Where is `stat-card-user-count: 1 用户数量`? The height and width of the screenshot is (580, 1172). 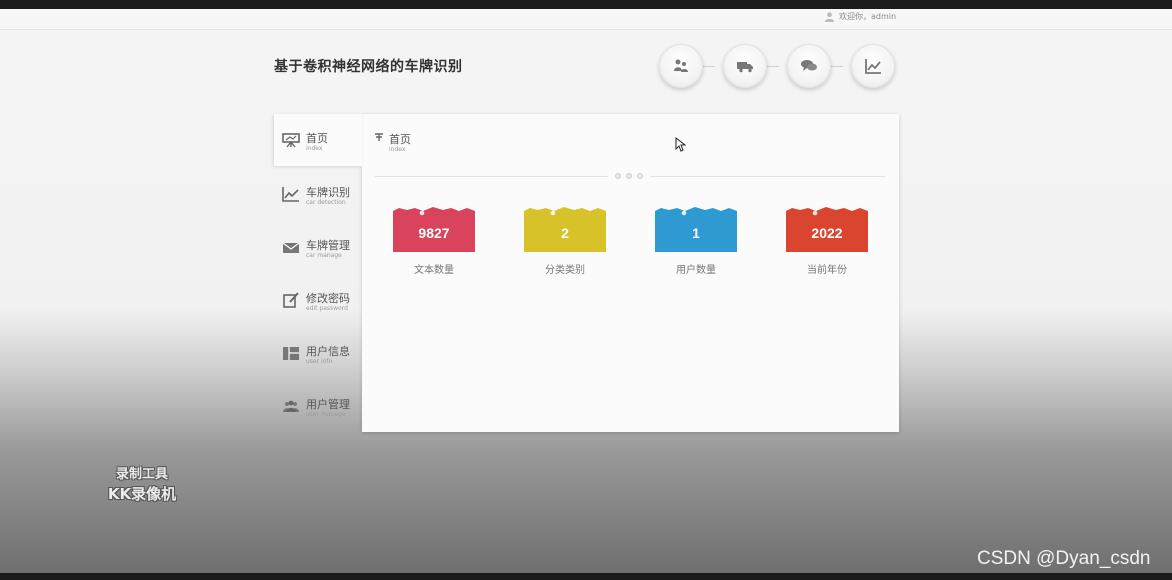 stat-card-user-count: 1 用户数量 is located at coordinates (696, 241).